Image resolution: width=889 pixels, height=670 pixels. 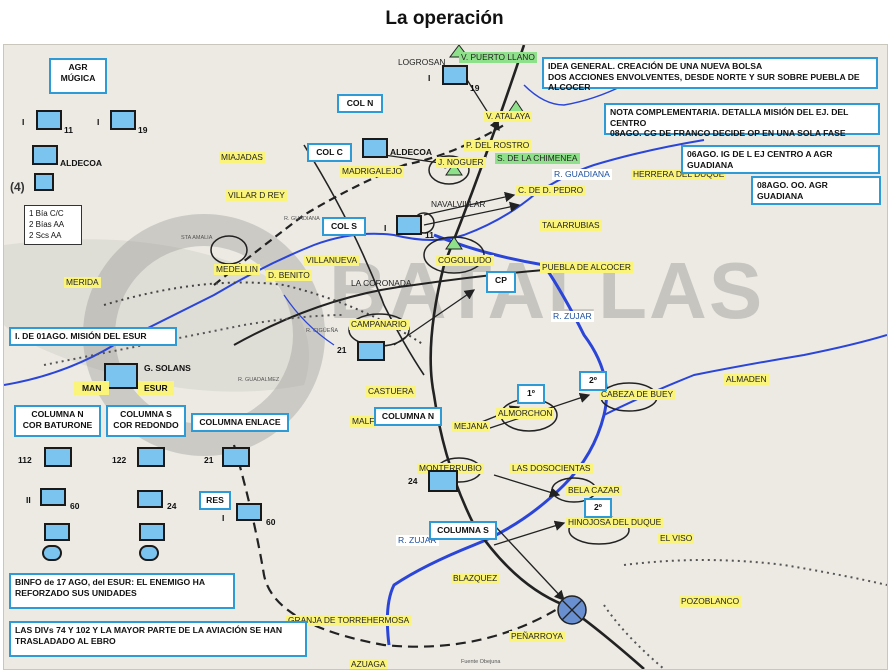 What do you see at coordinates (429, 235) in the screenshot?
I see `label-11-cols: 11` at bounding box center [429, 235].